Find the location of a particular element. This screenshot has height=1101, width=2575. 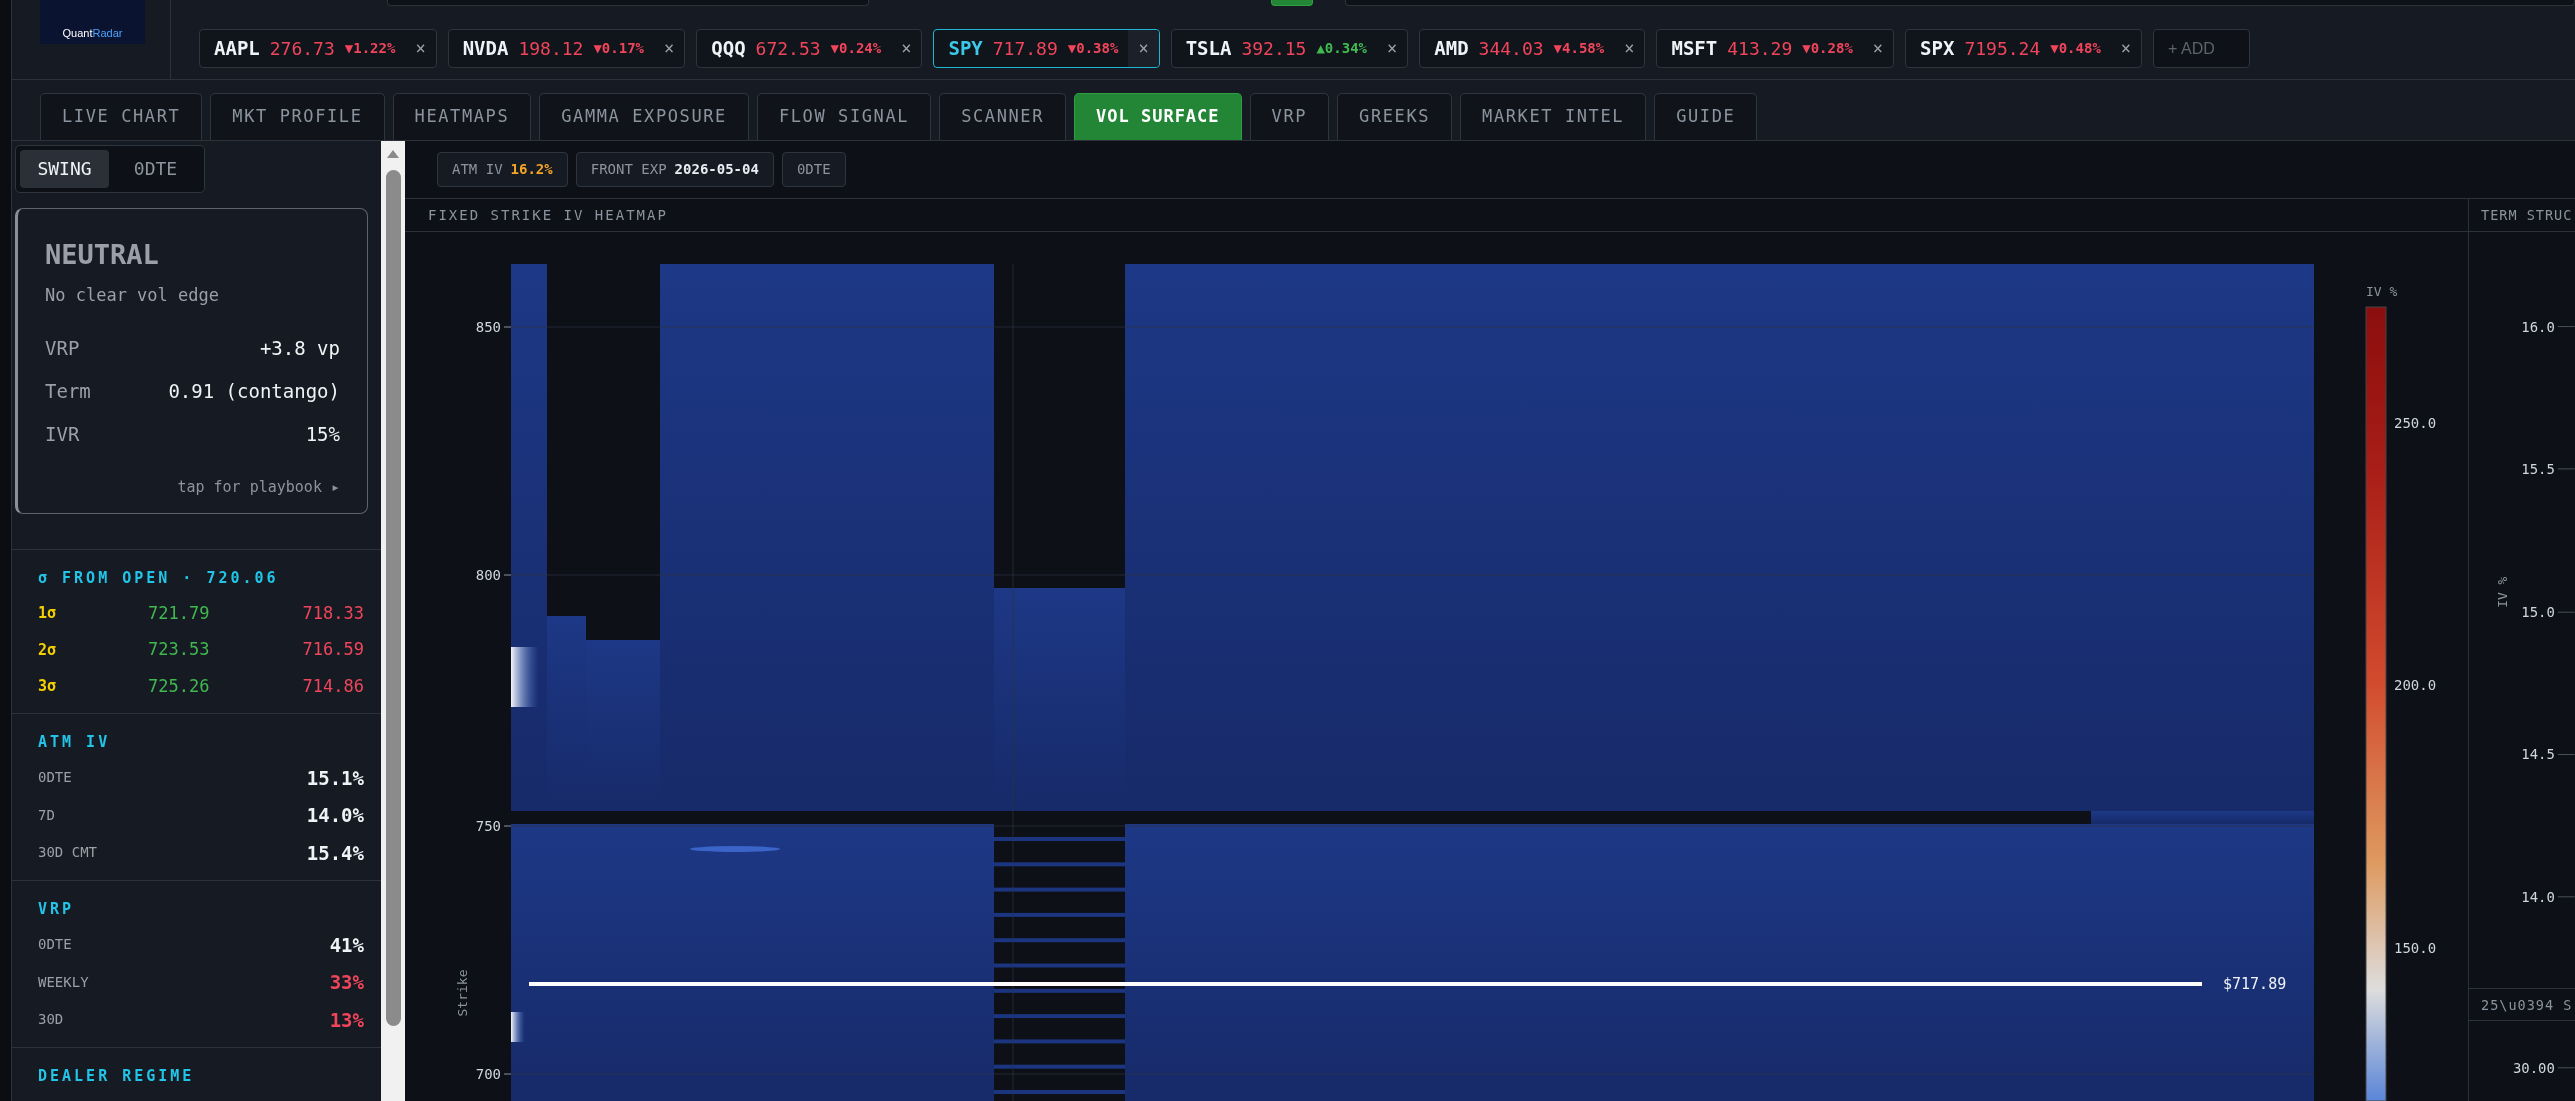

ticker-tab: QQQ 672.53 ▼0.24% × is located at coordinates (809, 48).